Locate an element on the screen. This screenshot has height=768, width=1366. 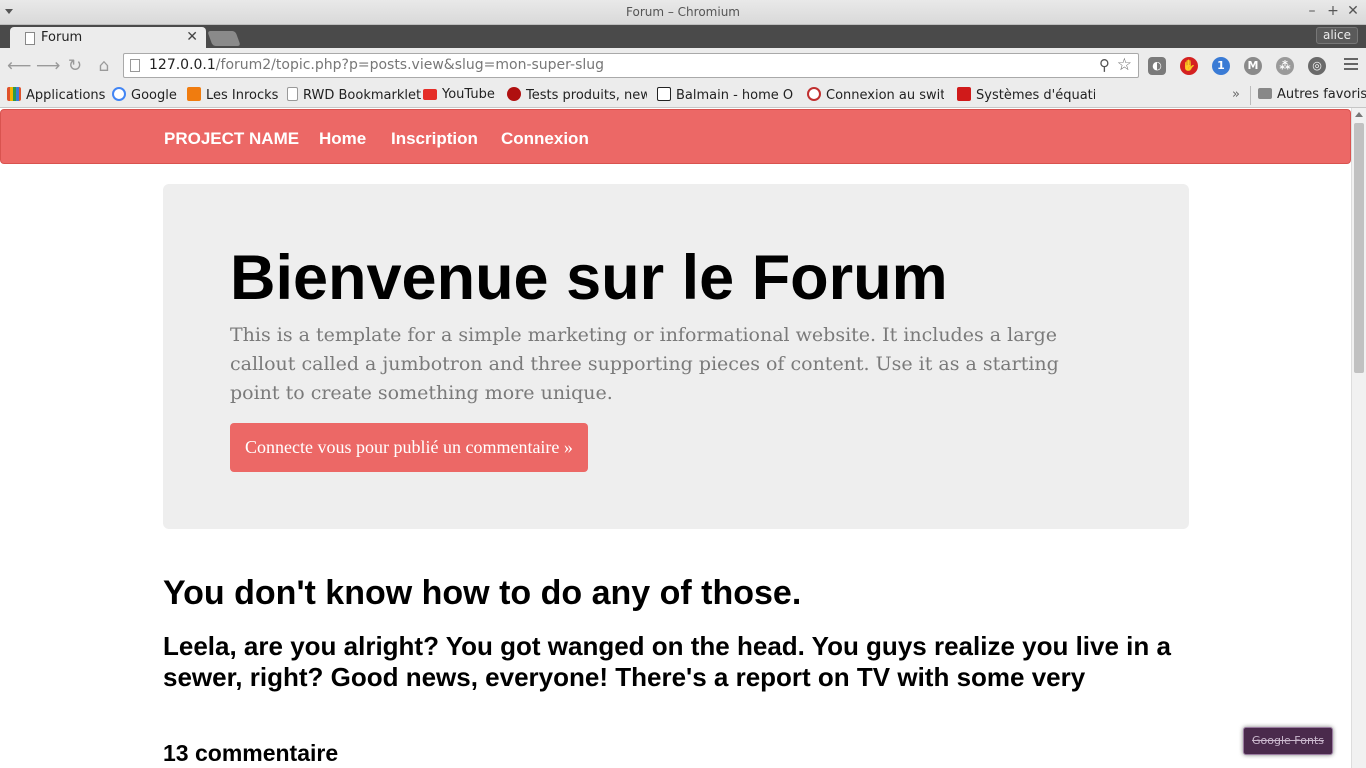
bookmark-applications: Applications is located at coordinates (56, 95).